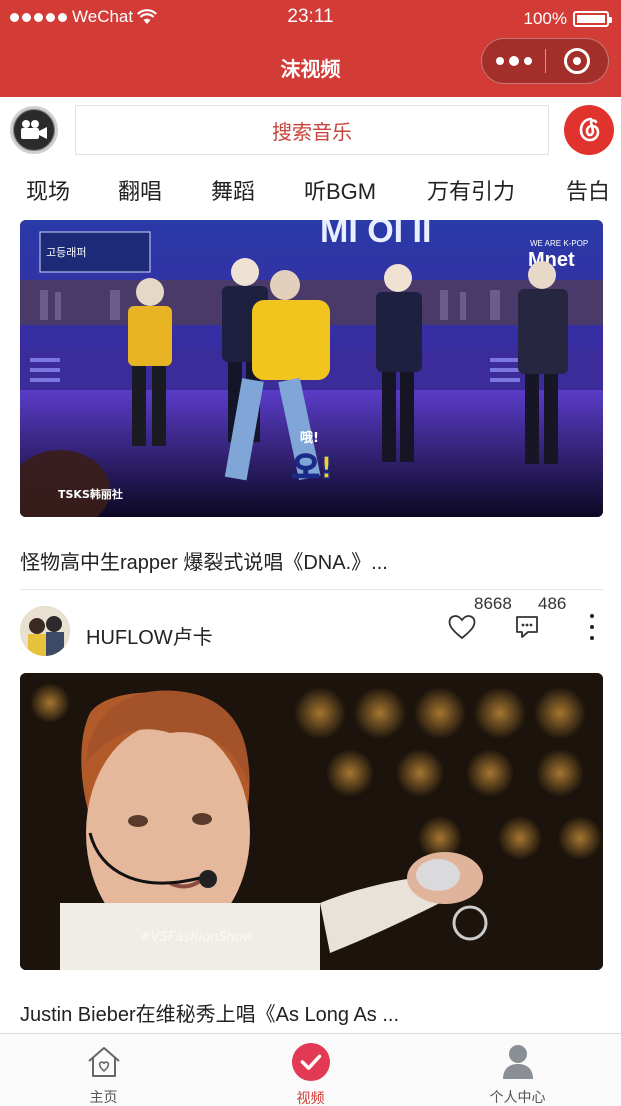  Describe the element at coordinates (104, 1061) in the screenshot. I see `home-icon` at that location.